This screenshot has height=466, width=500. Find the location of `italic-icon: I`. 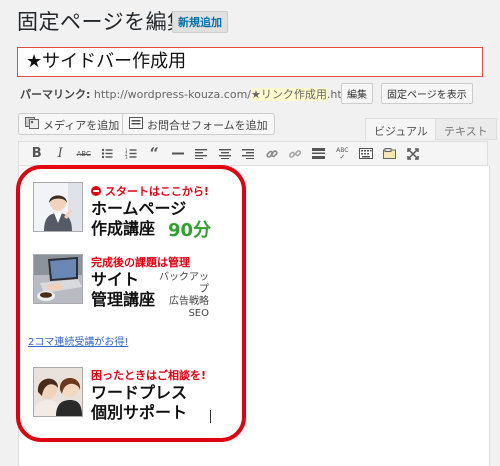

italic-icon: I is located at coordinates (61, 154).